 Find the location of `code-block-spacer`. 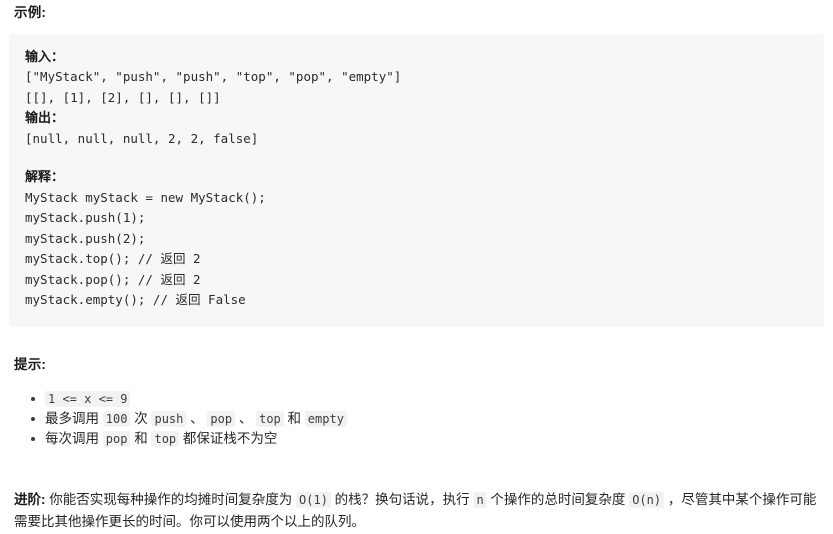

code-block-spacer is located at coordinates (416, 158).